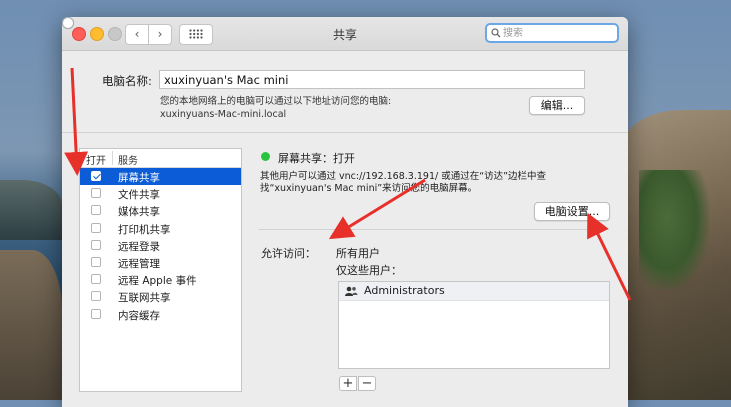 Image resolution: width=731 pixels, height=407 pixels. Describe the element at coordinates (76, 121) in the screenshot. I see `arrow-to-screen-sharing` at that location.